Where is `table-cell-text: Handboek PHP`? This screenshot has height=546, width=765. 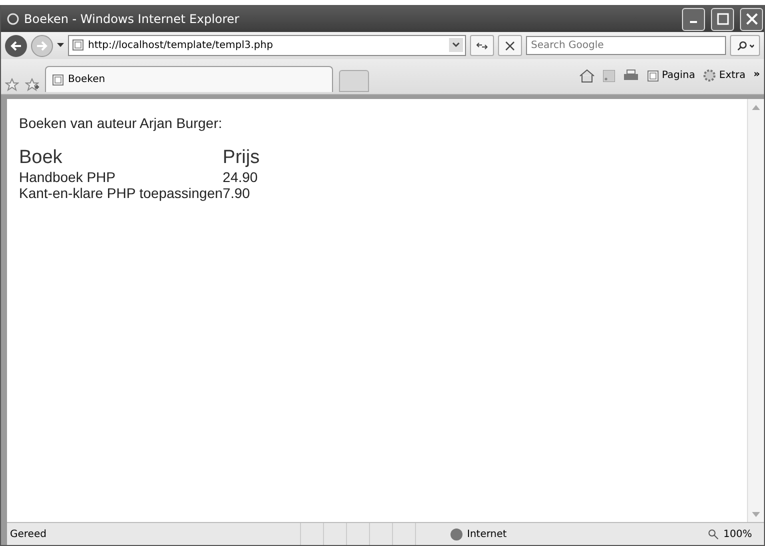 table-cell-text: Handboek PHP is located at coordinates (68, 177).